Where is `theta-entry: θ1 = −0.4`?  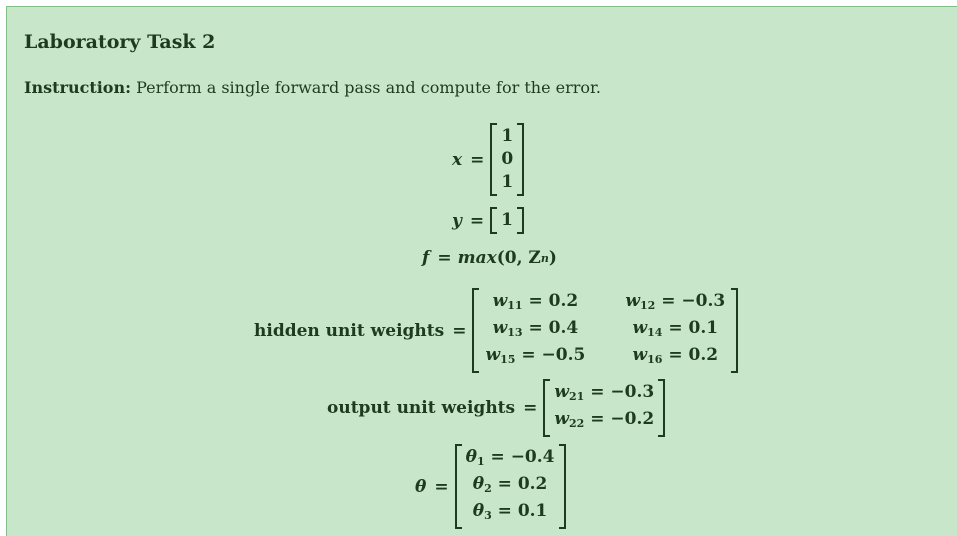
theta-entry: θ1 = −0.4 is located at coordinates (510, 457).